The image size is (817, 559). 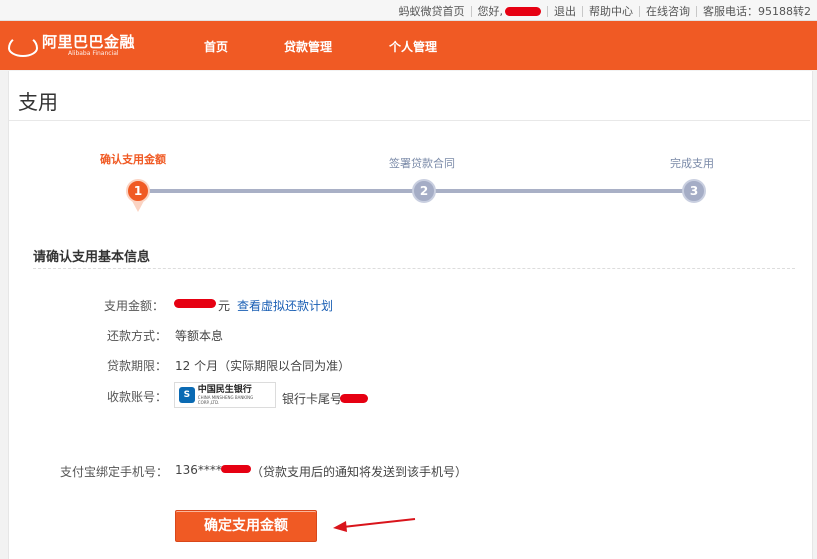 What do you see at coordinates (236, 469) in the screenshot?
I see `redacted-phone` at bounding box center [236, 469].